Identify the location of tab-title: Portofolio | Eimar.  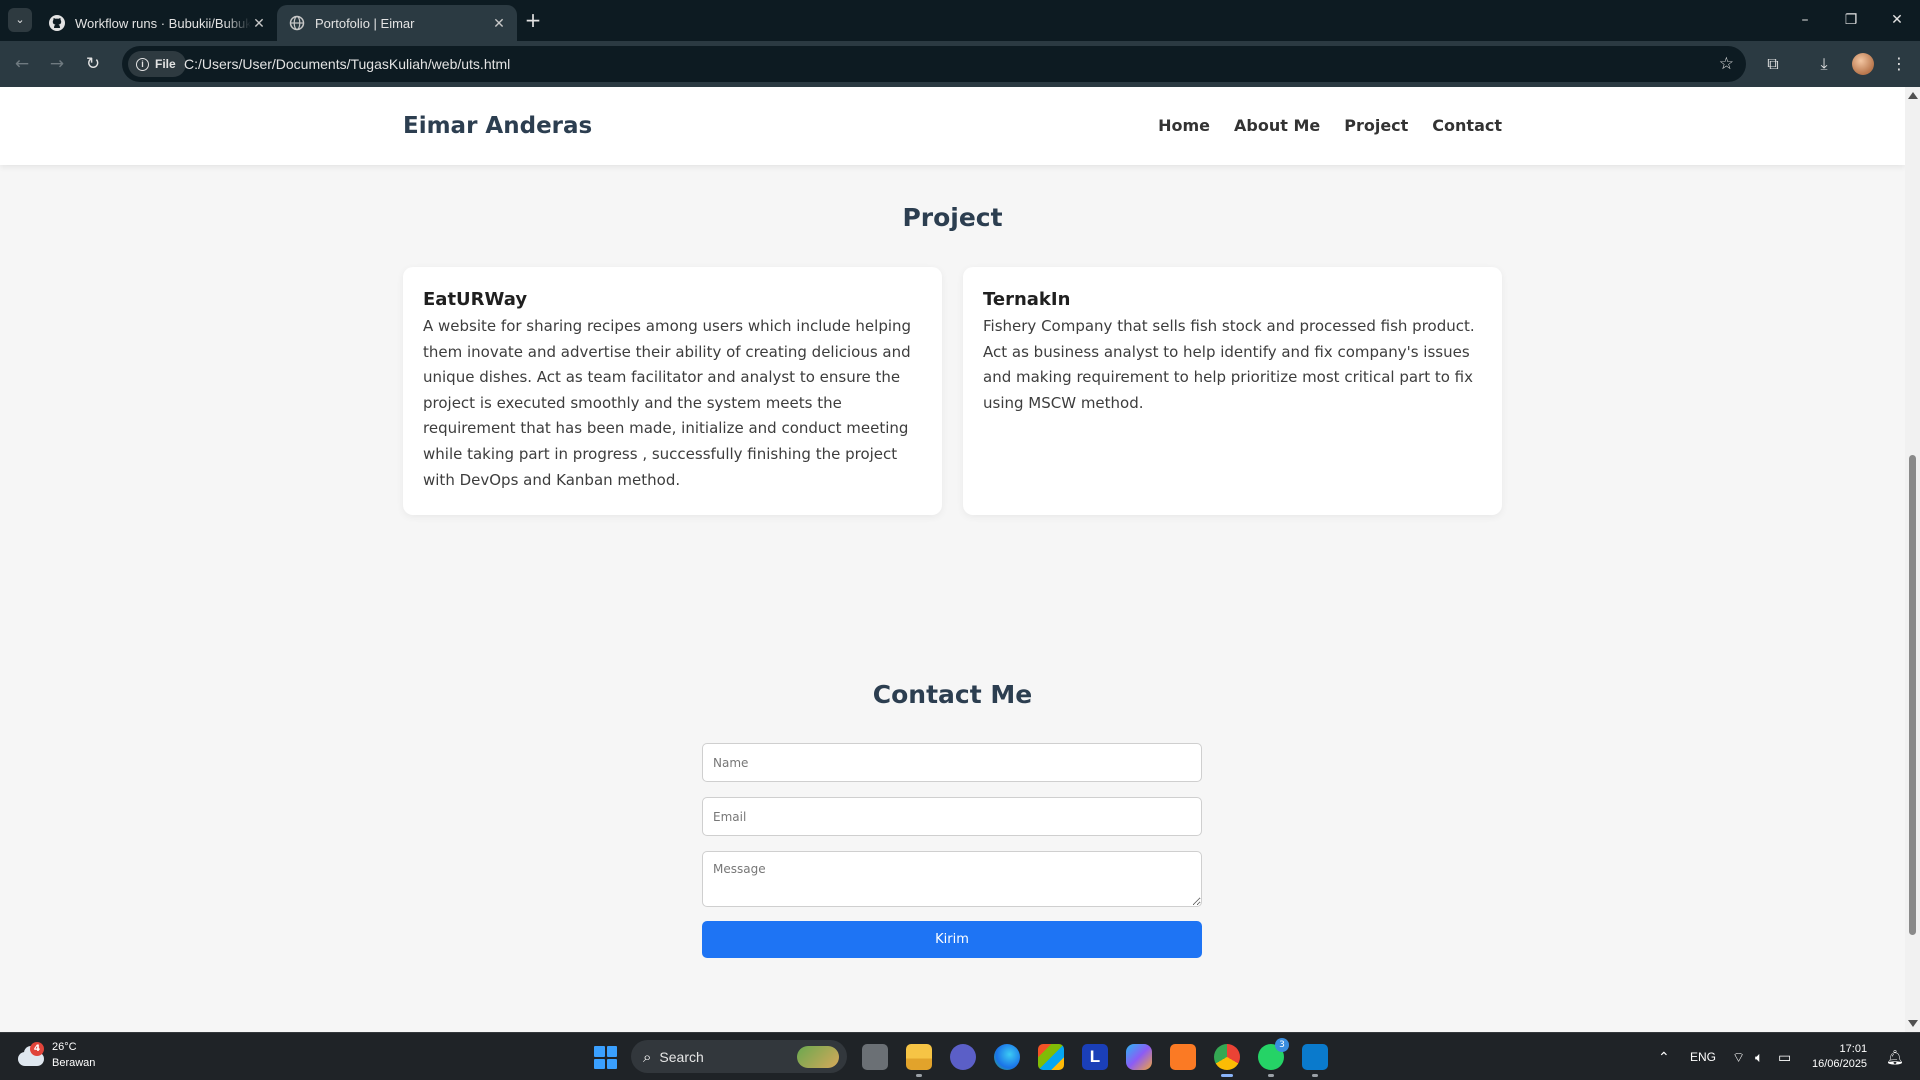
(365, 23).